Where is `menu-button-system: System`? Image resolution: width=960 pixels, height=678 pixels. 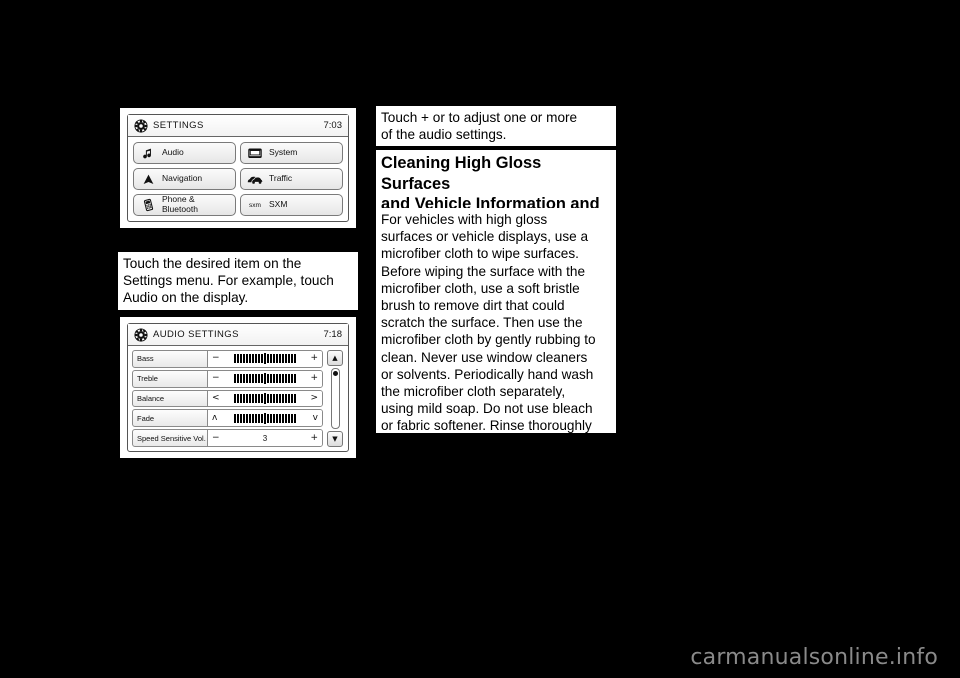 menu-button-system: System is located at coordinates (291, 153).